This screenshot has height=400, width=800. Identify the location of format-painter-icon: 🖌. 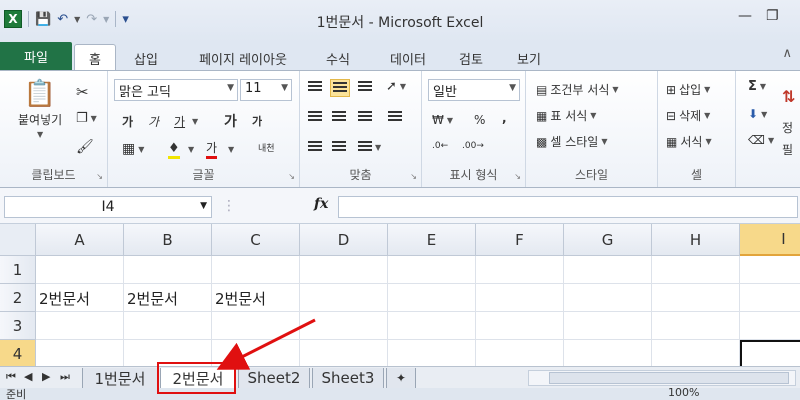
(85, 147).